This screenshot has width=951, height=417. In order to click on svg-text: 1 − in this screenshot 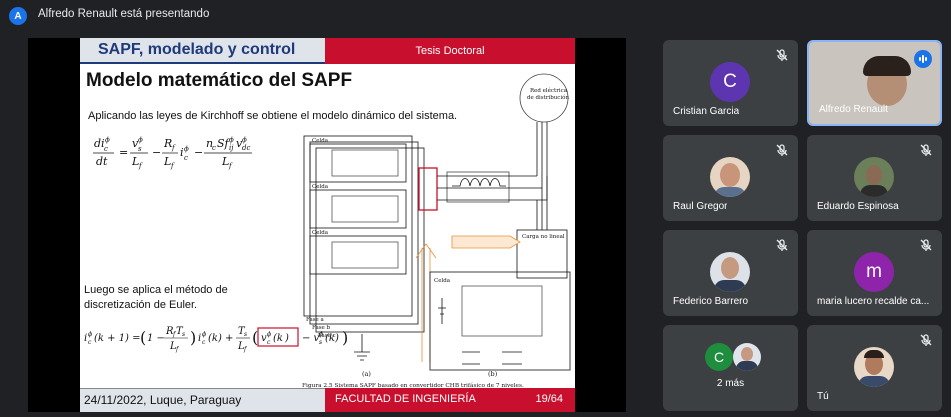, I will do `click(156, 338)`.